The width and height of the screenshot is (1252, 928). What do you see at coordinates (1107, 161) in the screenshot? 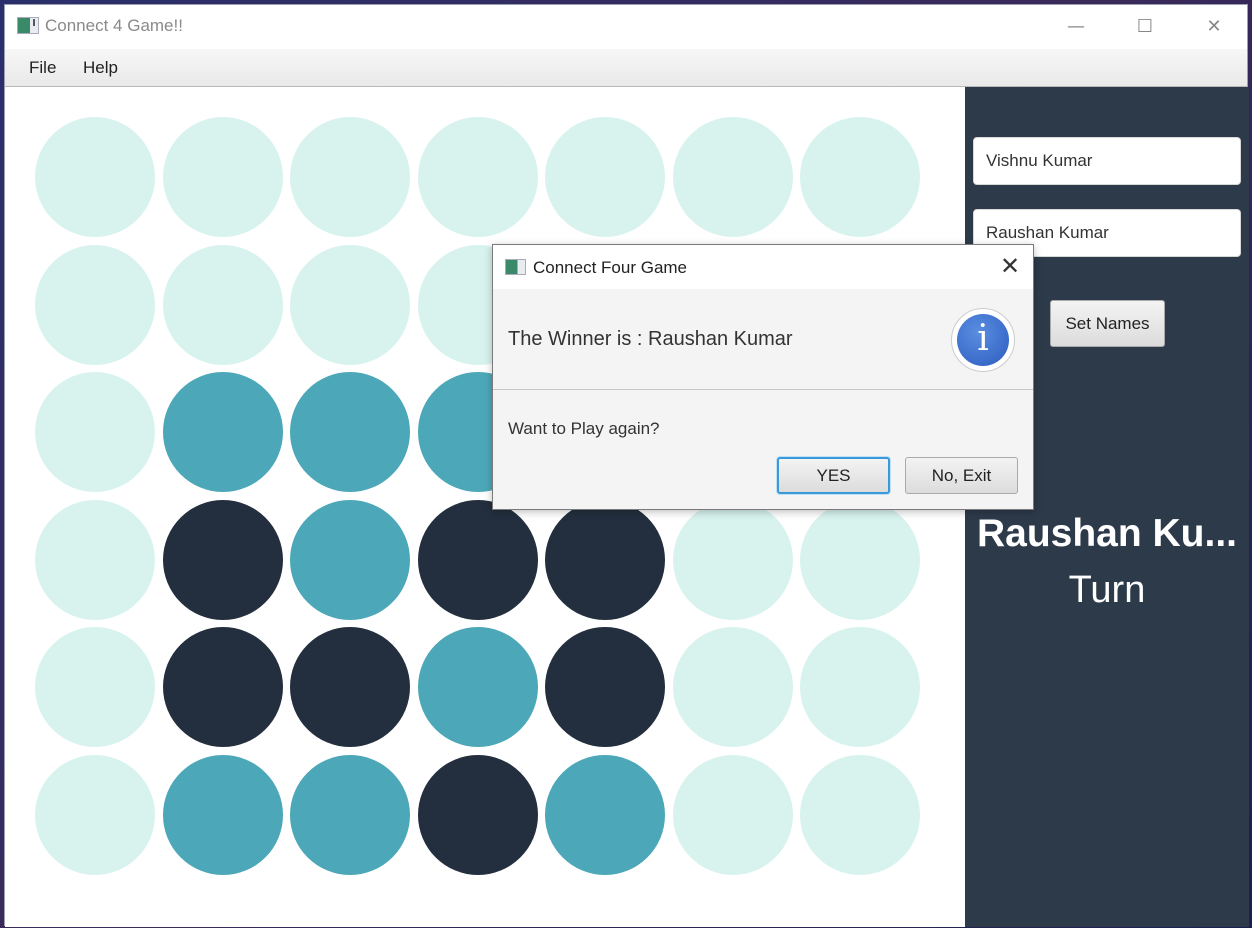
I see `player1-name-input` at bounding box center [1107, 161].